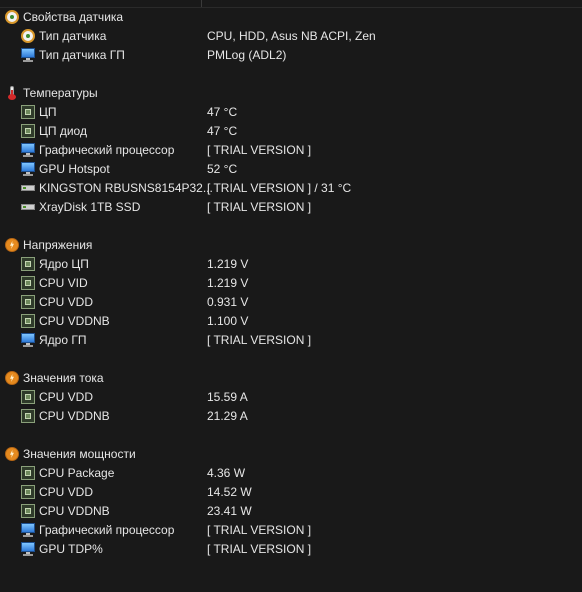 This screenshot has width=582, height=592. Describe the element at coordinates (12, 378) in the screenshot. I see `current-icon` at that location.